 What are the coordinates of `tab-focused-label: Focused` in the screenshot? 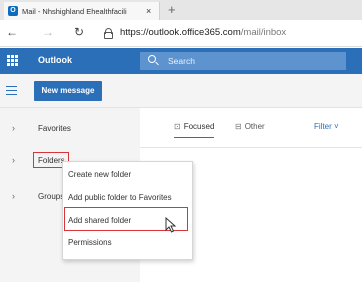 It's located at (199, 126).